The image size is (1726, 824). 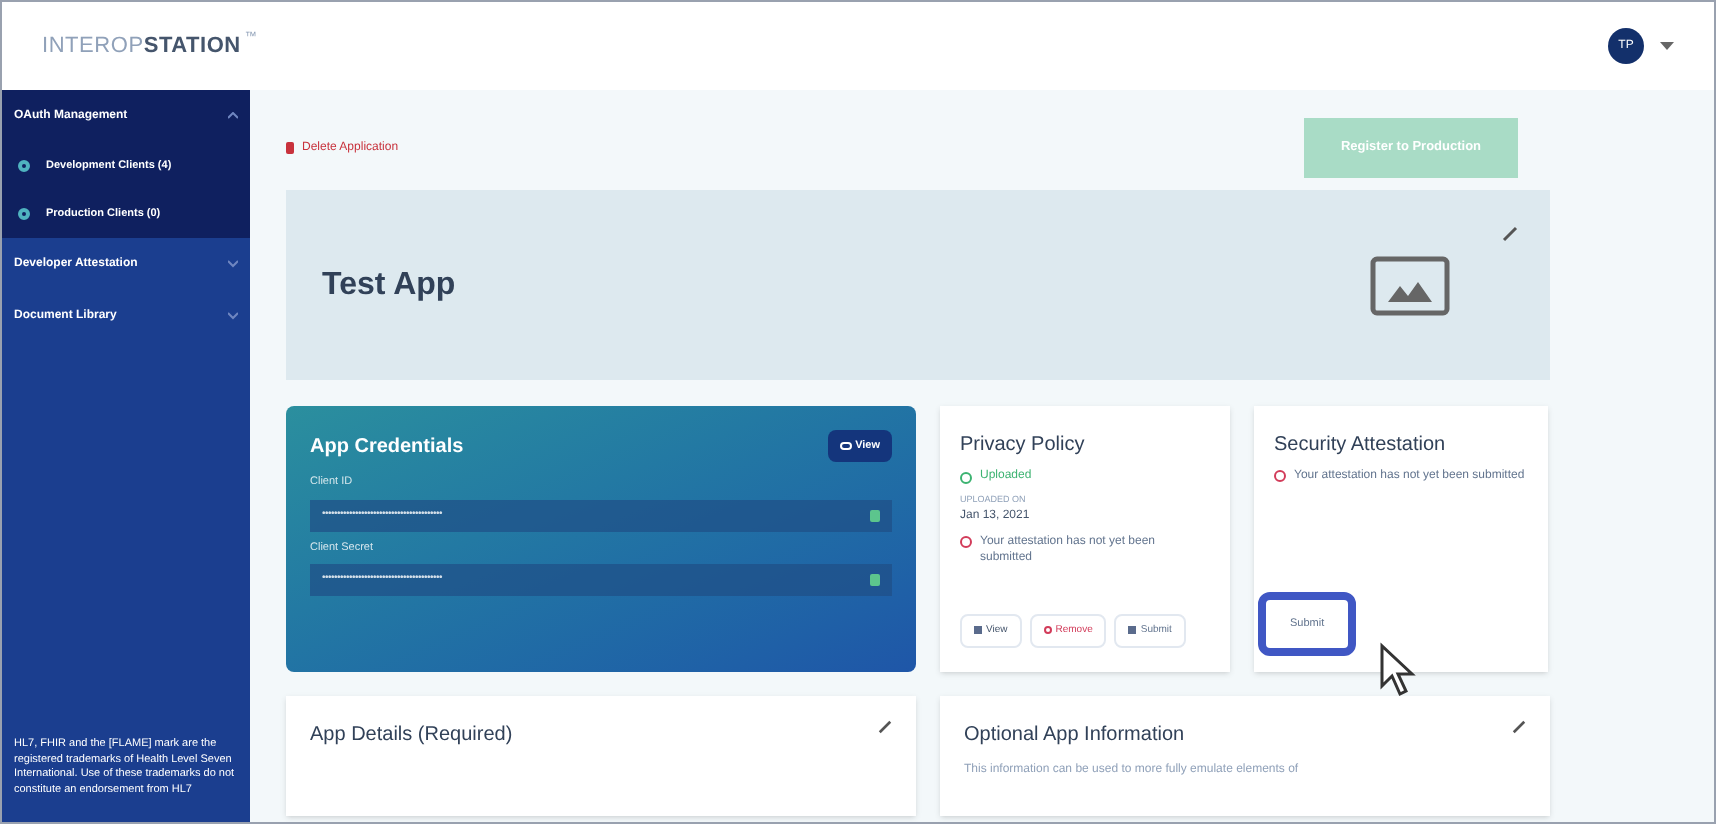 What do you see at coordinates (1074, 736) in the screenshot?
I see `card-title: Optional App Information` at bounding box center [1074, 736].